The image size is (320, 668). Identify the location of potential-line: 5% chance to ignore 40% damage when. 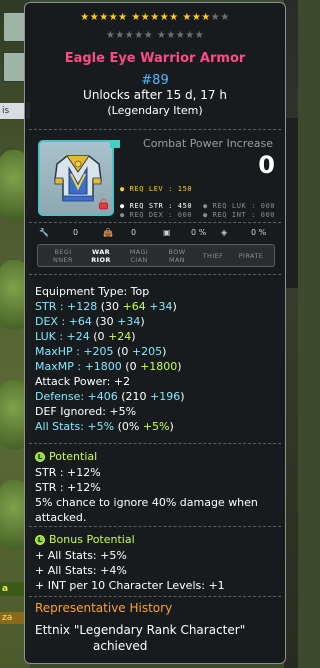
(146, 502).